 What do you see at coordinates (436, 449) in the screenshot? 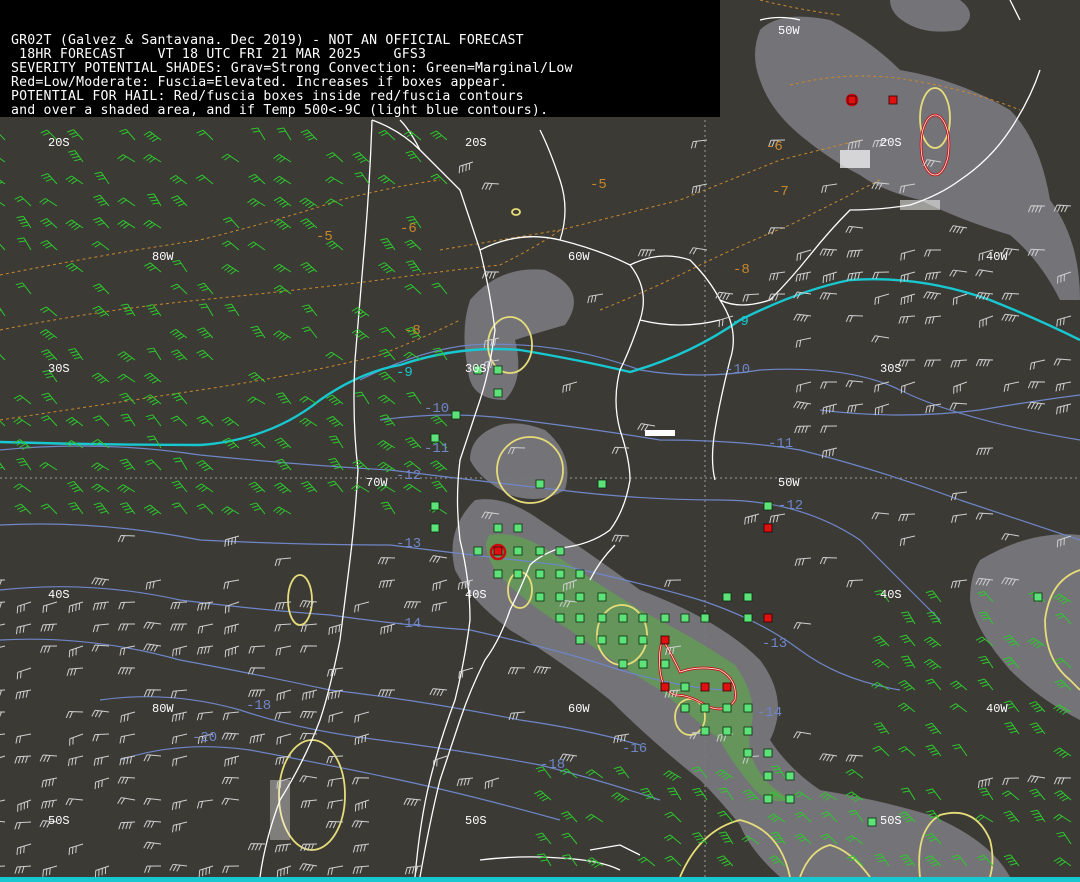
I see `temp-label-m11-west: -11` at bounding box center [436, 449].